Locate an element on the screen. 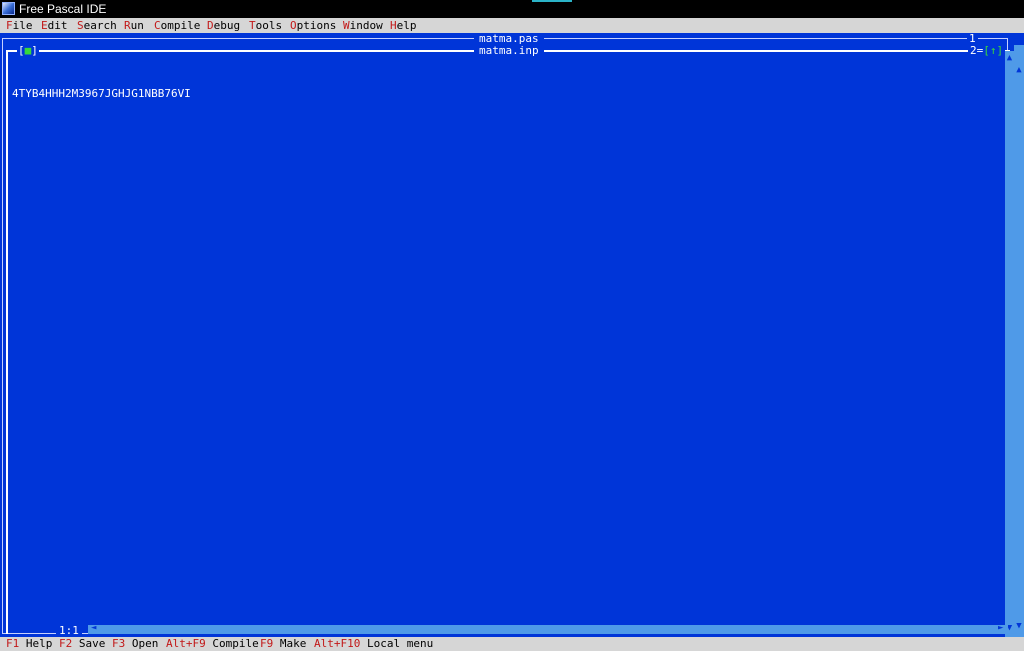  editor-text-area: 4TYB4HHH2M3967JGHJG1NBB76VI is located at coordinates (101, 93).